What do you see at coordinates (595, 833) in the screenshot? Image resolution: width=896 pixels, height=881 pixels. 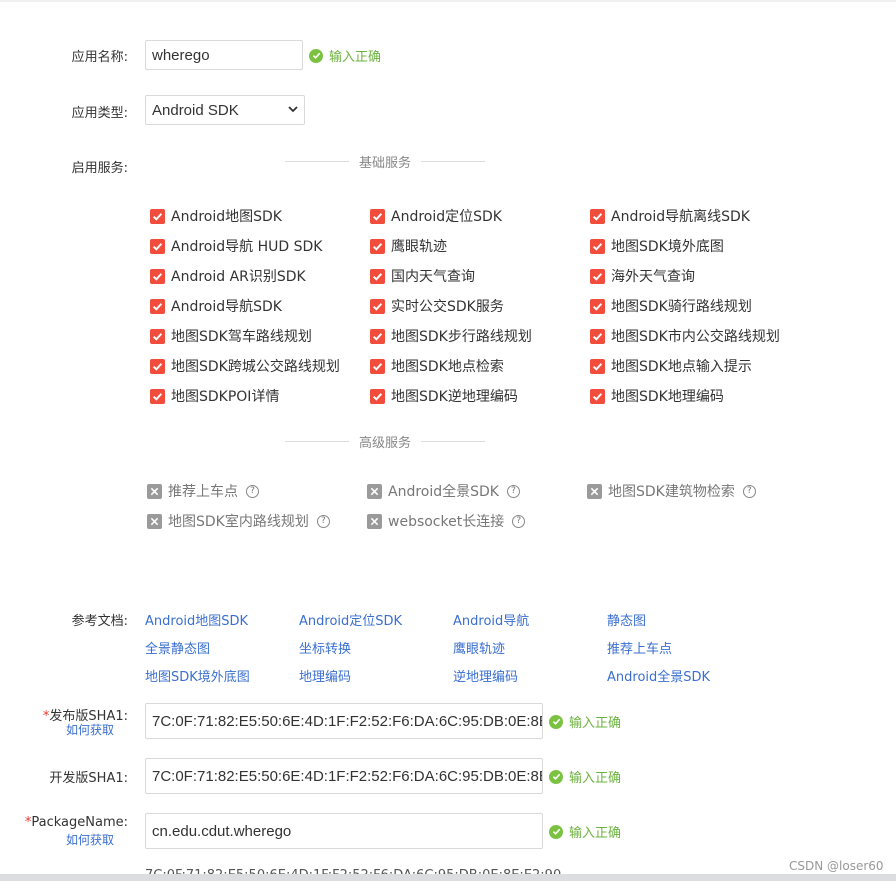 I see `package-name-status-text: 输入正确` at bounding box center [595, 833].